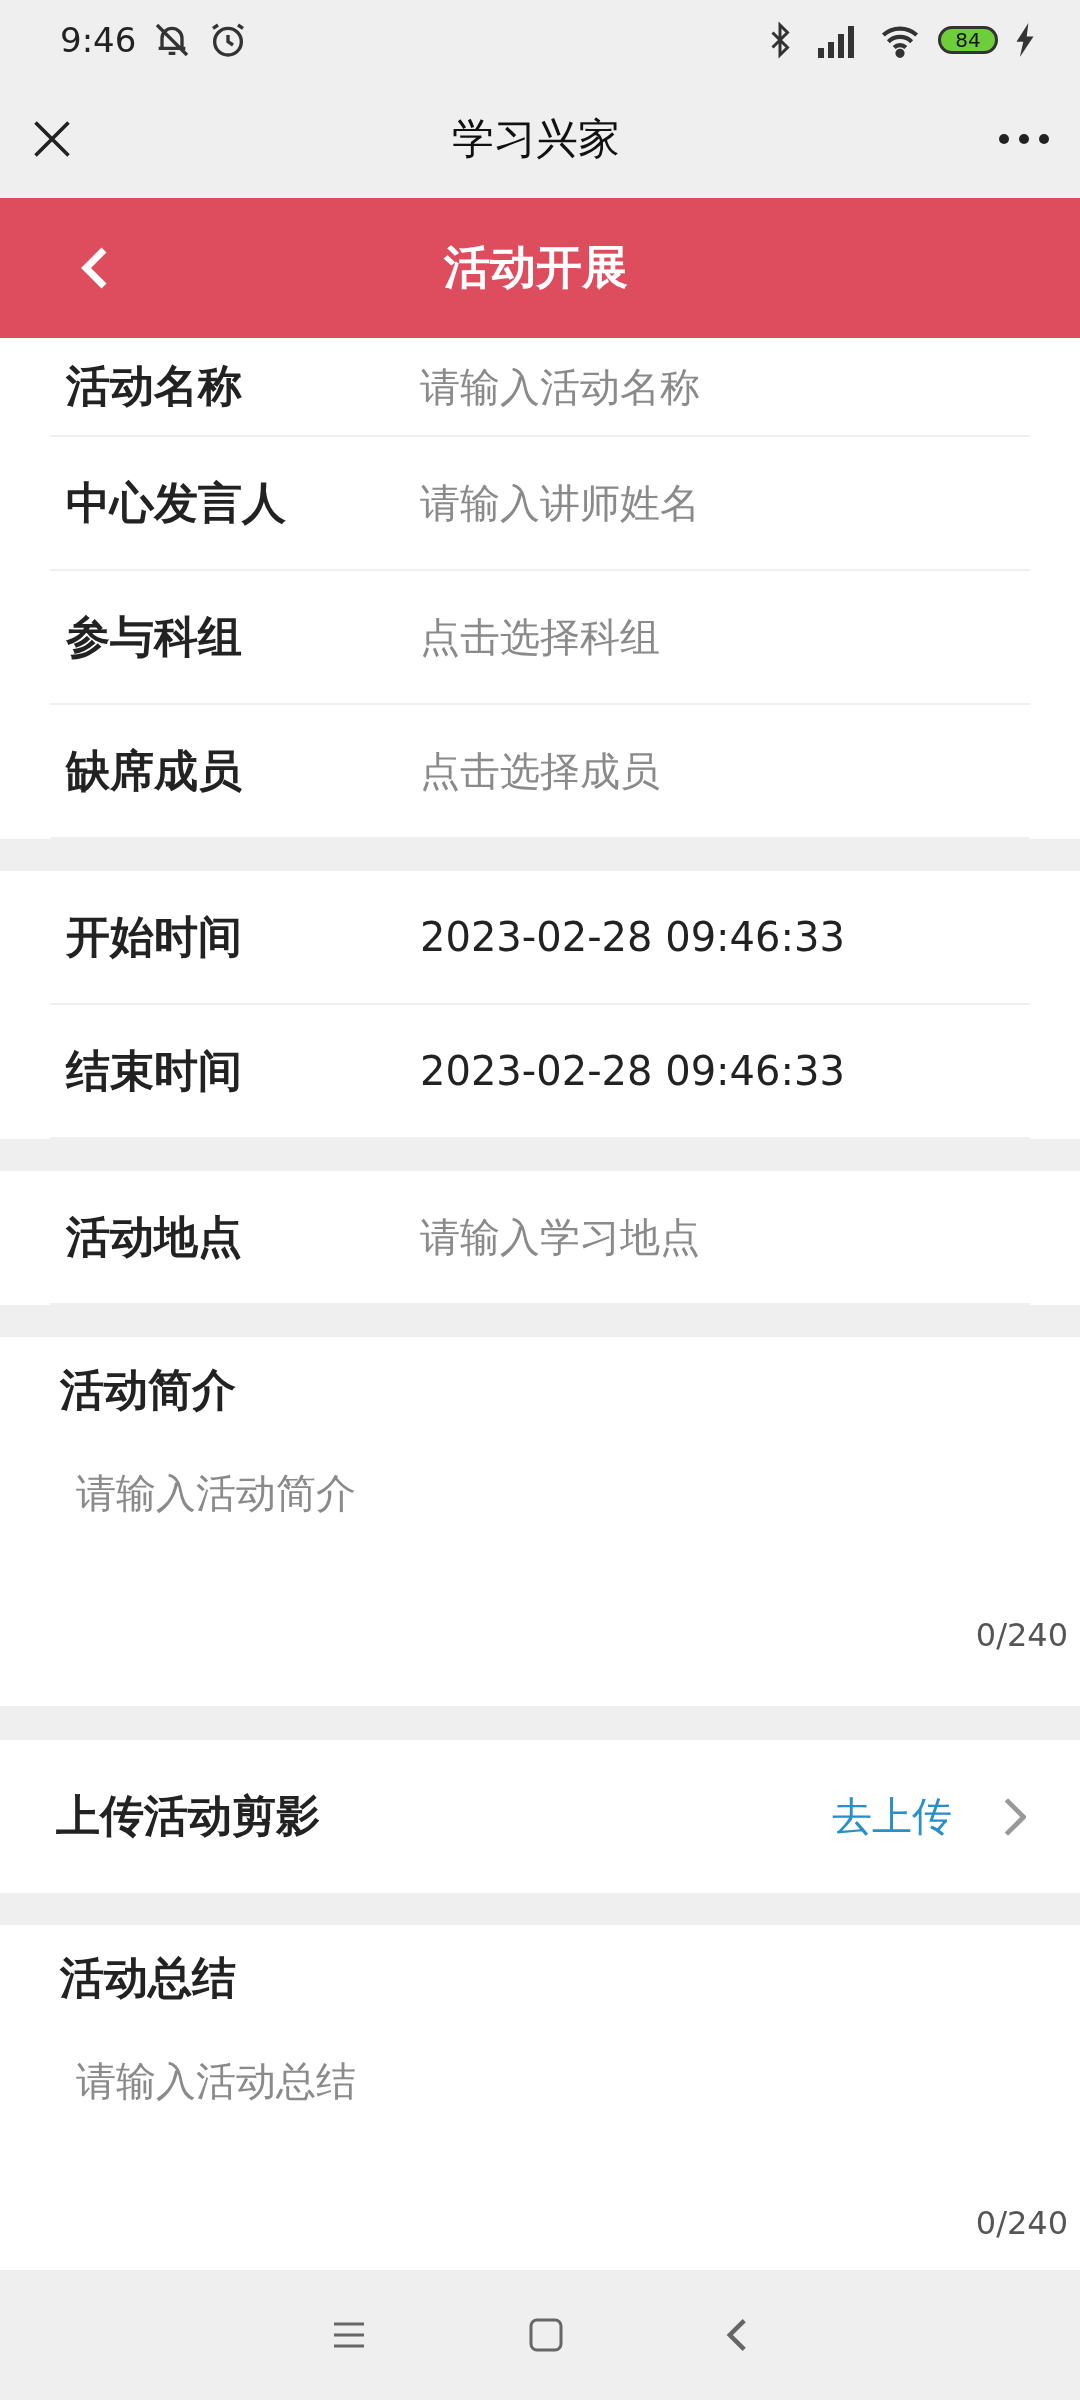 Image resolution: width=1080 pixels, height=2400 pixels. I want to click on input-field: 请输入讲师姓名, so click(725, 503).